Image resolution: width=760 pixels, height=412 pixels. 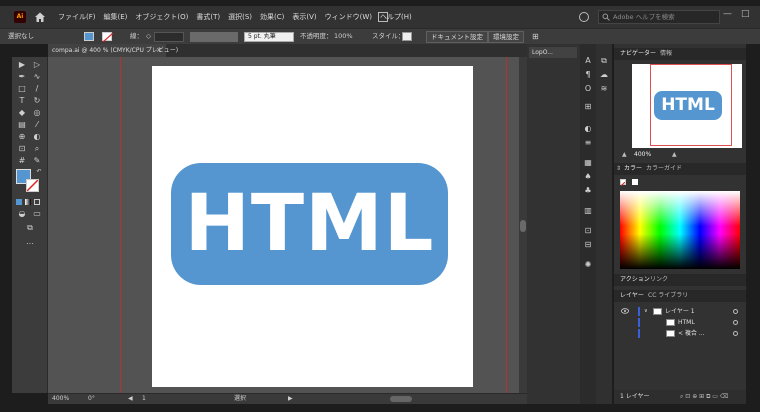 What do you see at coordinates (680, 322) in the screenshot?
I see `layer-row: HTML` at bounding box center [680, 322].